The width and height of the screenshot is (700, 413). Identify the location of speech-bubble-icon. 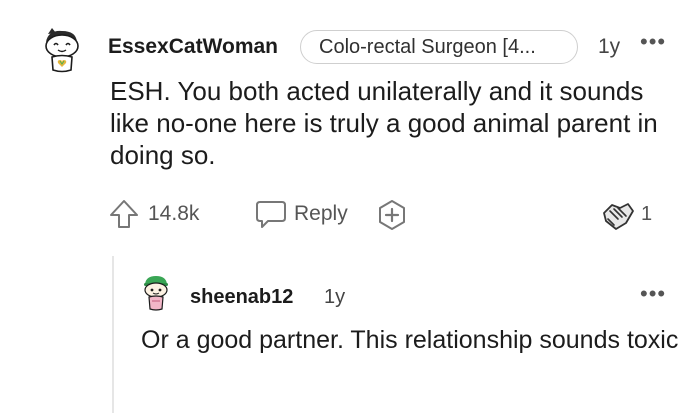
(271, 214).